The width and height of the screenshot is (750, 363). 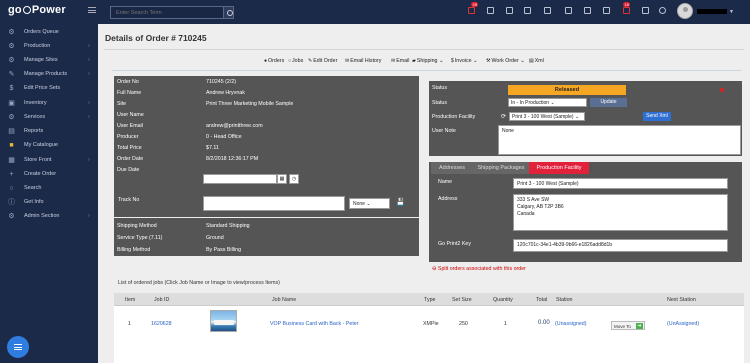 What do you see at coordinates (49, 145) in the screenshot?
I see `sidebar-item-my-catalogue: ■ My Catalogue` at bounding box center [49, 145].